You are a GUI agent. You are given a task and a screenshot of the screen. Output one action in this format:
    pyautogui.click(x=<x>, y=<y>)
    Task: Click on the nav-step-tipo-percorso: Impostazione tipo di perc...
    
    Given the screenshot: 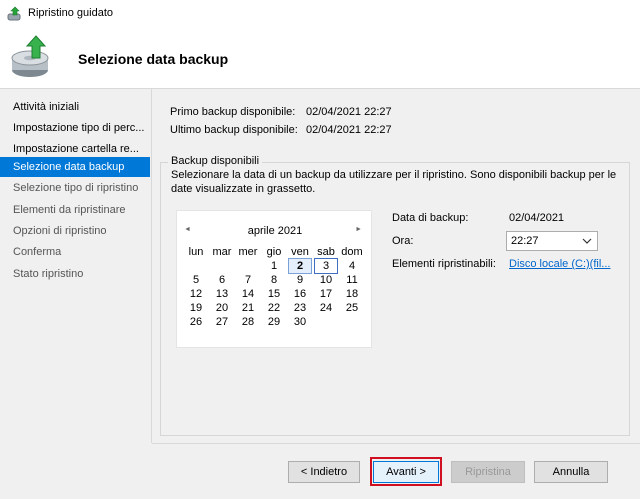 What is the action you would take?
    pyautogui.click(x=75, y=128)
    